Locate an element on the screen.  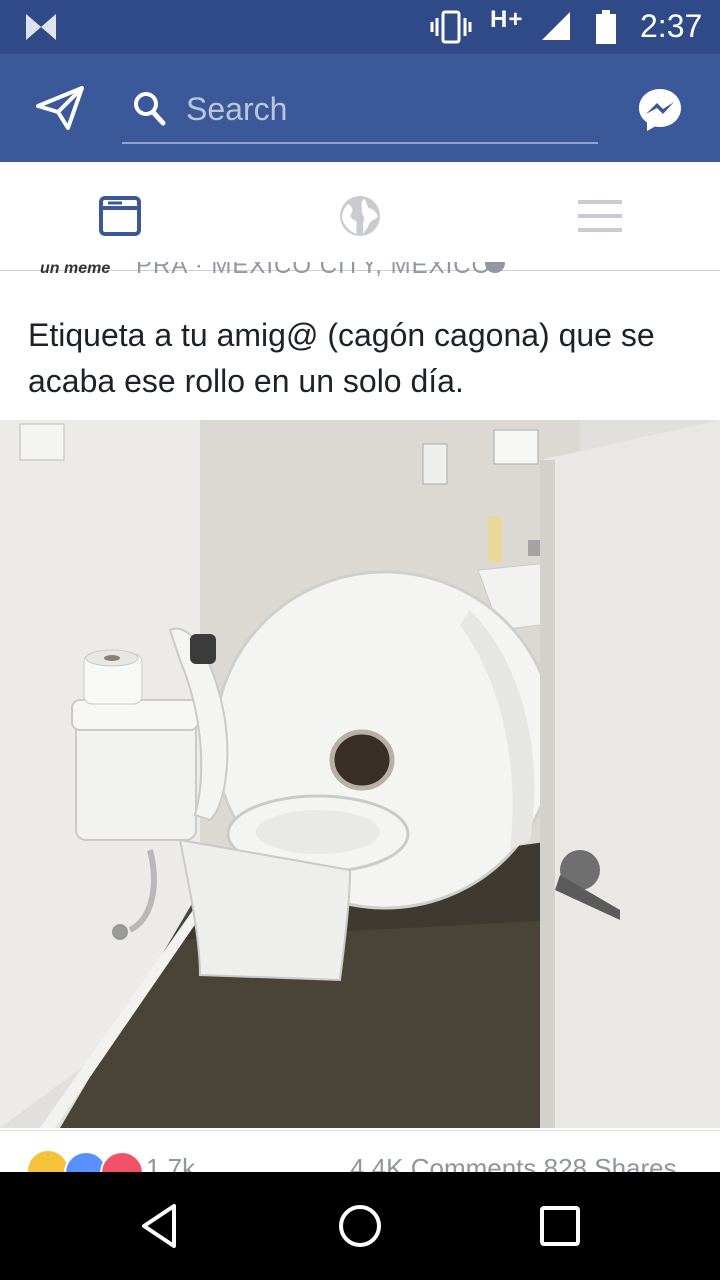
search-input is located at coordinates (386, 109).